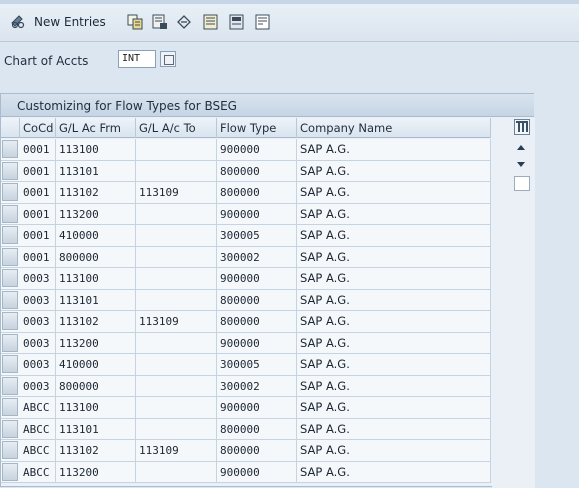 This screenshot has height=488, width=579. Describe the element at coordinates (522, 183) in the screenshot. I see `scrollbar-thumb` at that location.